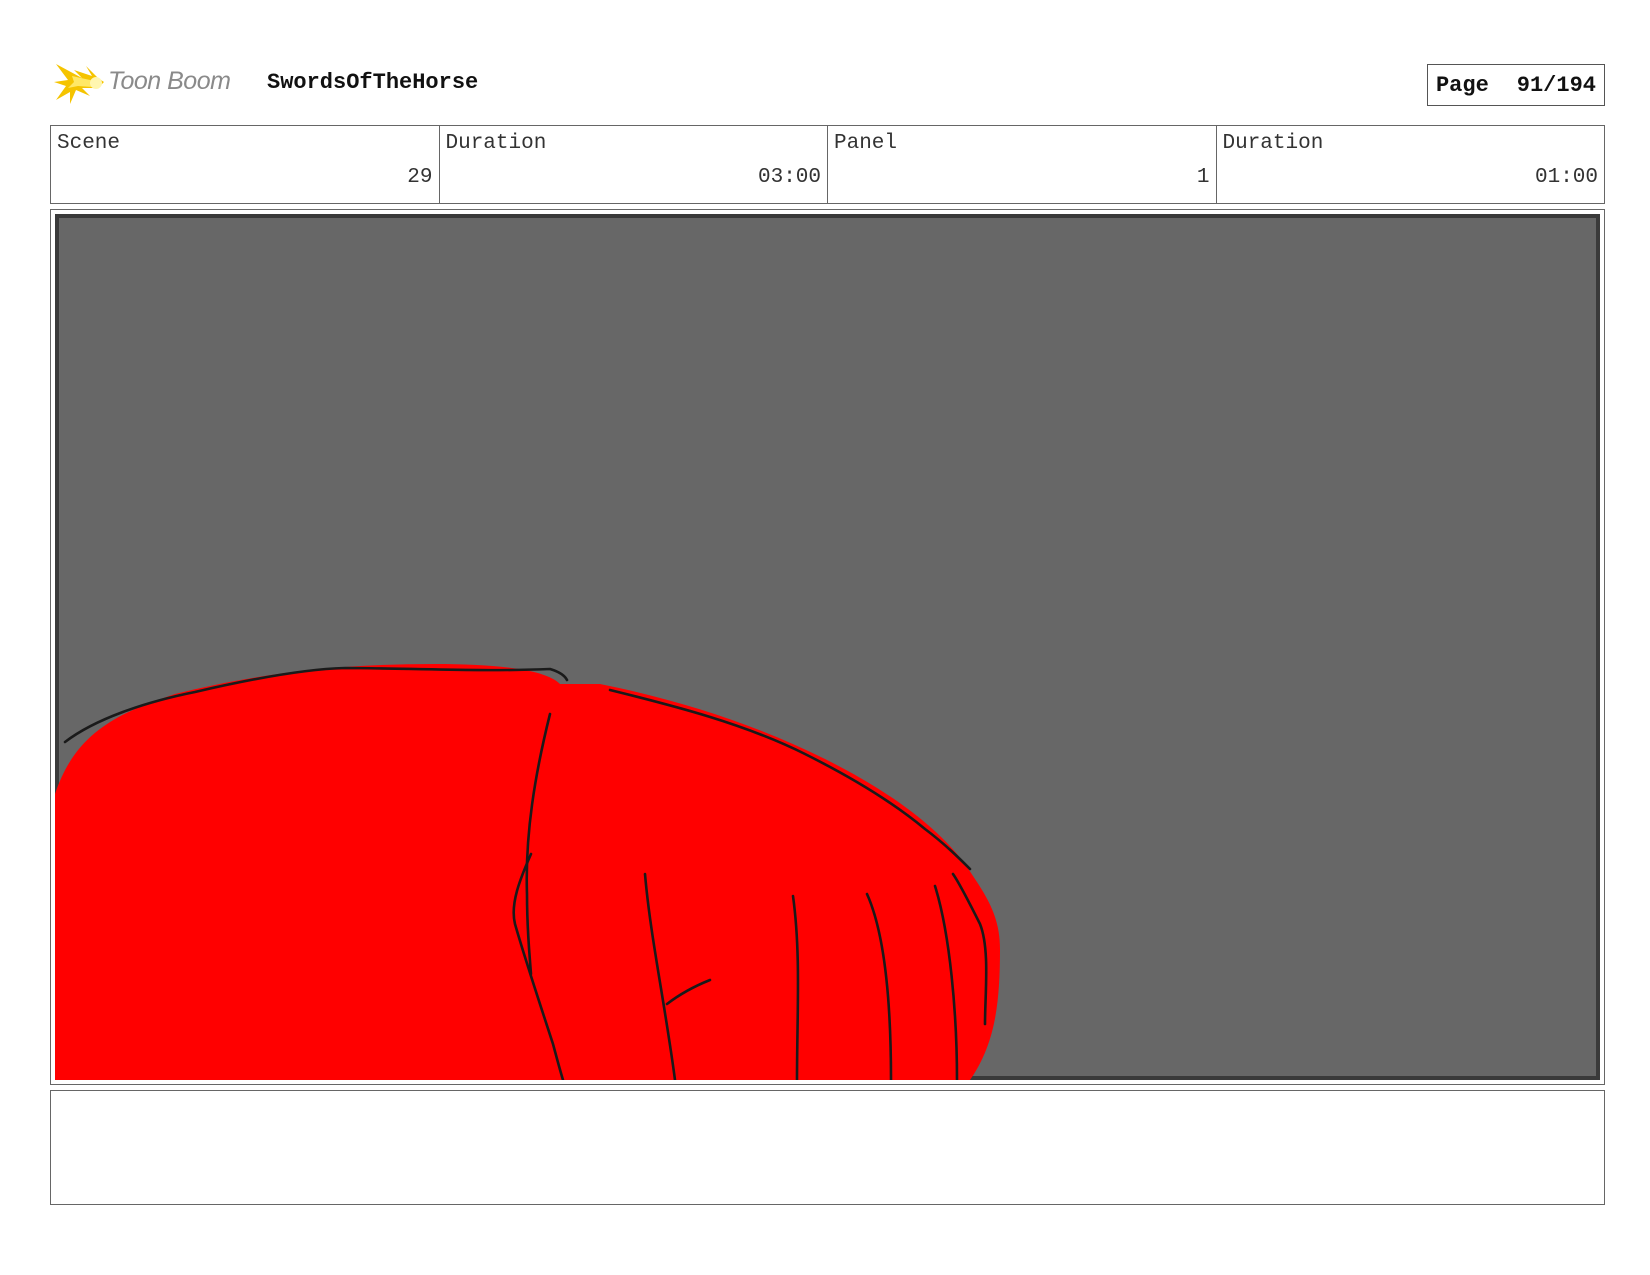 The width and height of the screenshot is (1650, 1275). I want to click on panel-duration-label: Duration, so click(1273, 143).